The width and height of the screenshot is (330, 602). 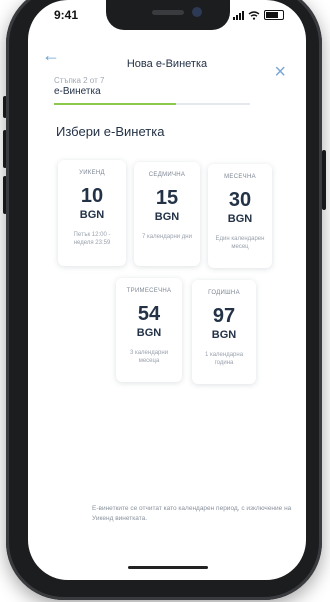 I want to click on progress-fill, so click(x=115, y=104).